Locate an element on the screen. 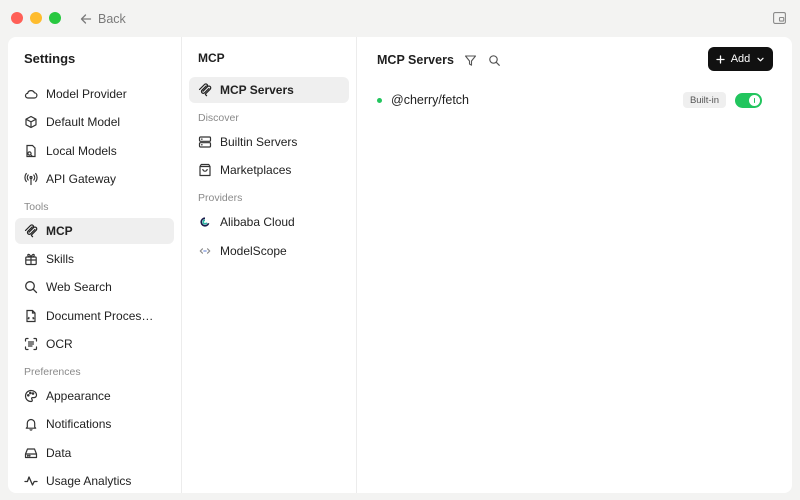 The image size is (800, 500). antenna-icon is located at coordinates (31, 179).